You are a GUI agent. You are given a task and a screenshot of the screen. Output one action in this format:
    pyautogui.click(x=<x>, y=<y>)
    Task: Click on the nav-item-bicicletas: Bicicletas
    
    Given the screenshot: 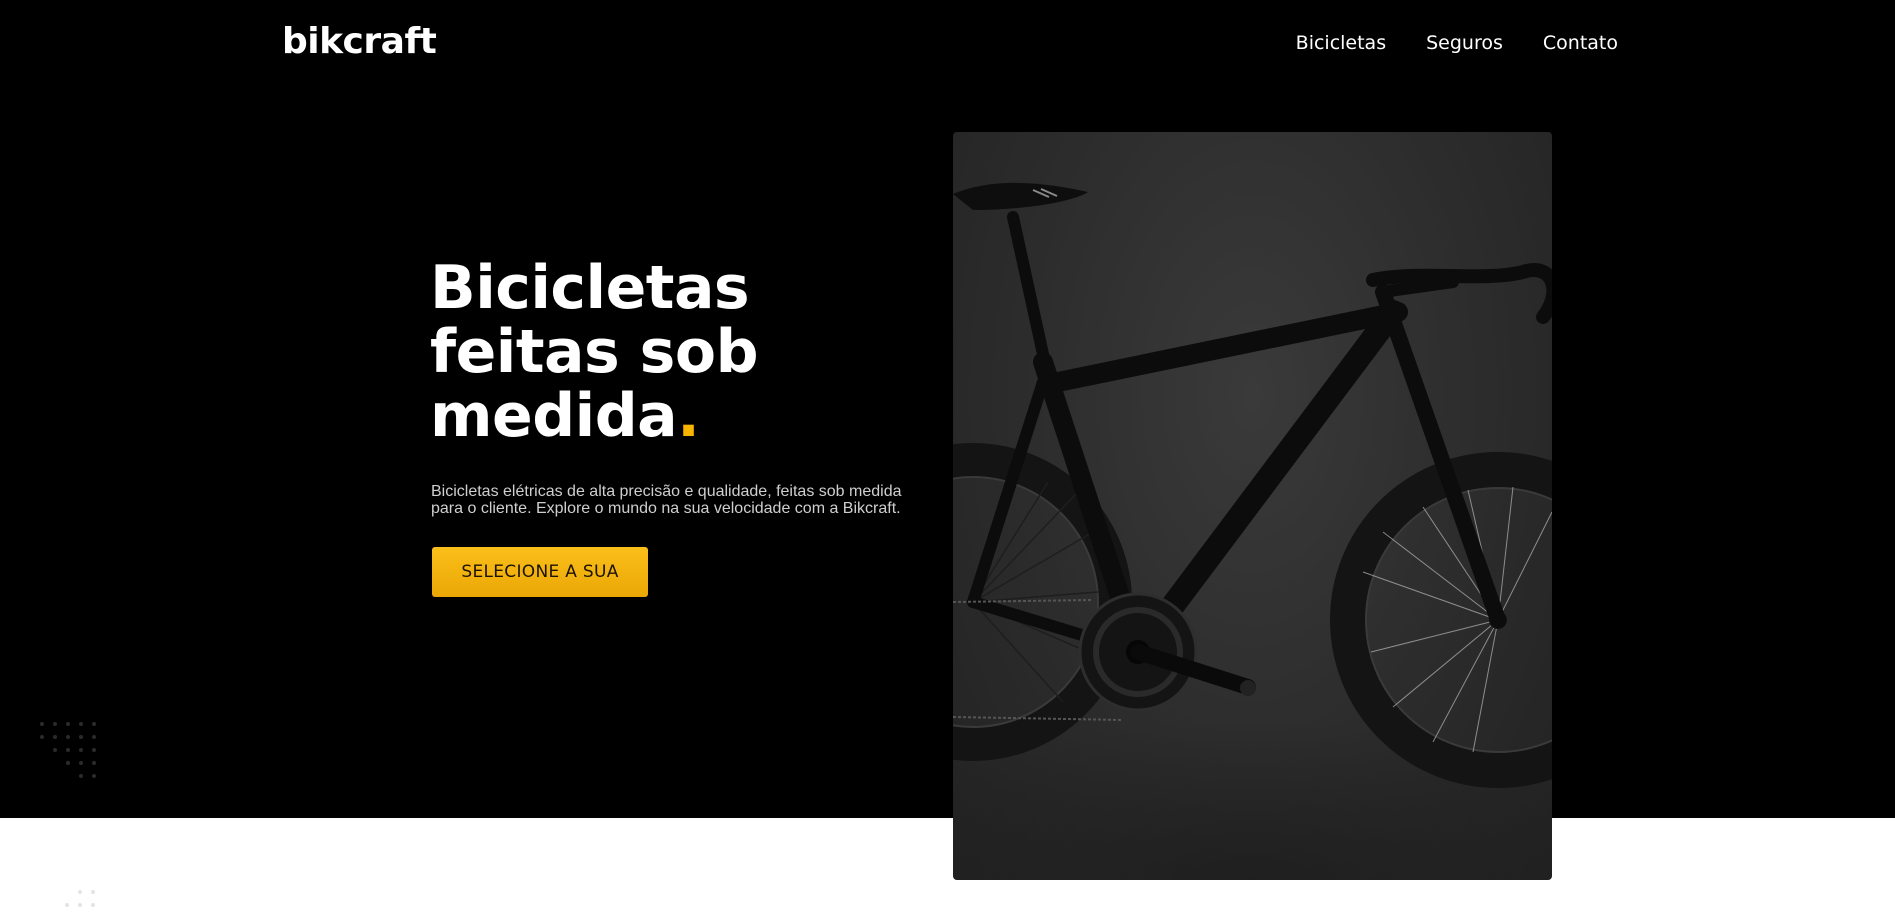 What is the action you would take?
    pyautogui.click(x=1341, y=43)
    